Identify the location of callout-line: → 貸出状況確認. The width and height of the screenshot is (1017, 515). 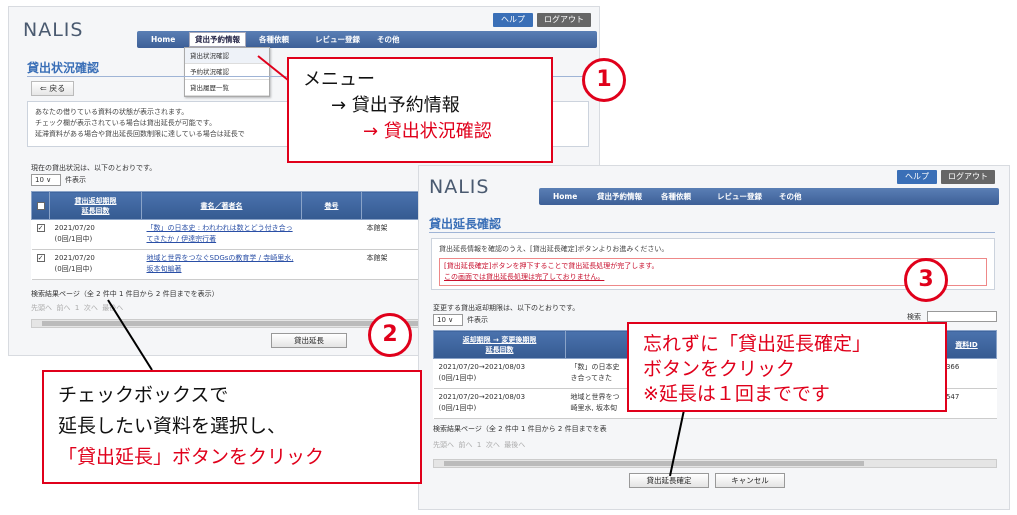
(427, 131).